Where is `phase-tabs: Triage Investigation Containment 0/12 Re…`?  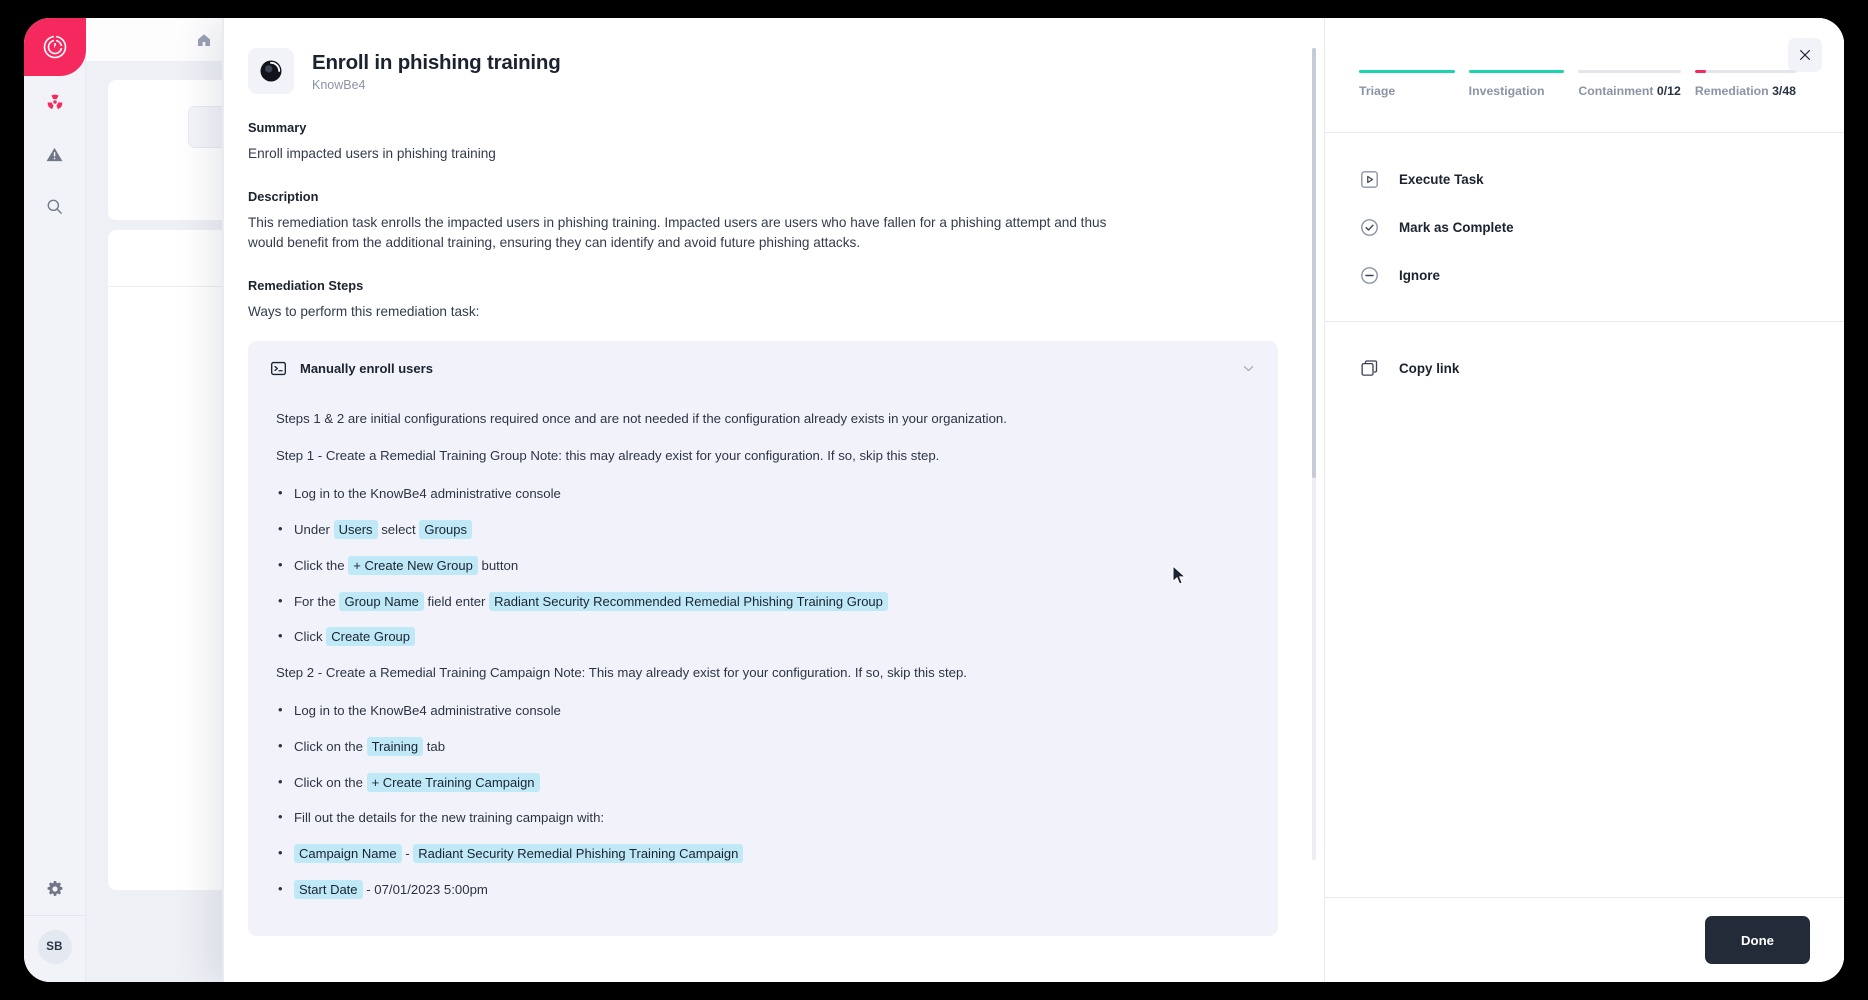
phase-tabs: Triage Investigation Containment 0/12 Re… is located at coordinates (1584, 84).